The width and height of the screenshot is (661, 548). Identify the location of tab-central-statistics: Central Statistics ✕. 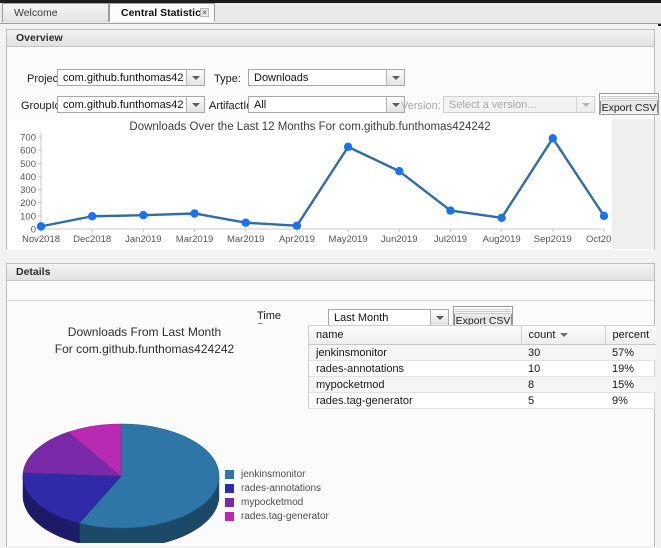
(162, 12).